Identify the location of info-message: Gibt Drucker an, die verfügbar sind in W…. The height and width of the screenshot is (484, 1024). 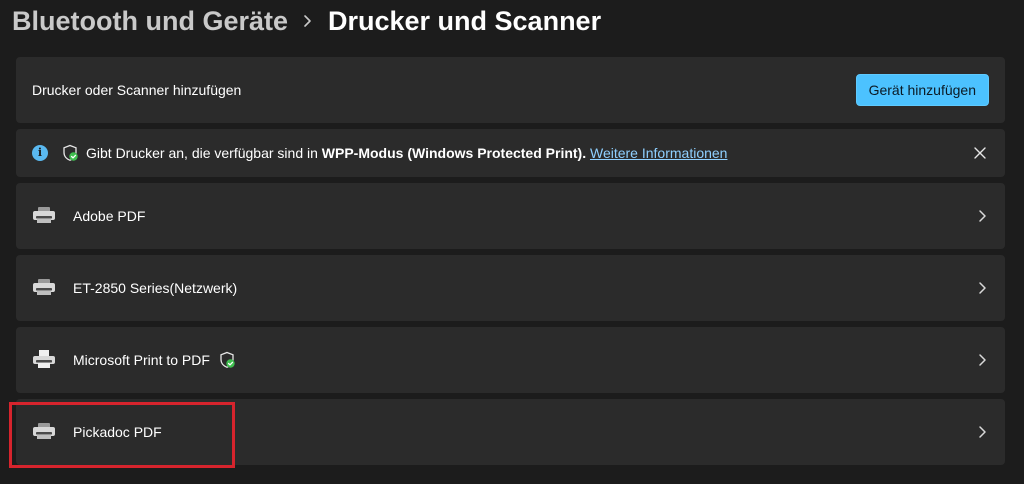
(406, 153).